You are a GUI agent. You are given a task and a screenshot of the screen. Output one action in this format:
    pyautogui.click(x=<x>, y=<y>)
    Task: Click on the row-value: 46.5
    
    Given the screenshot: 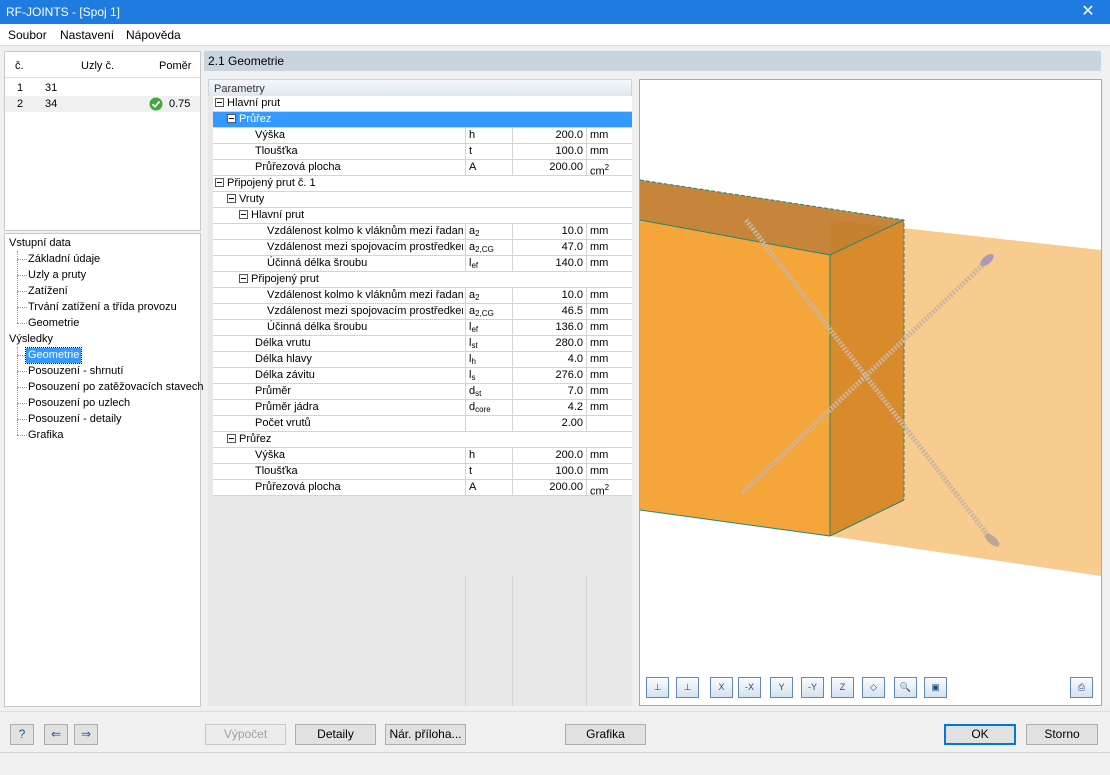 What is the action you would take?
    pyautogui.click(x=549, y=312)
    